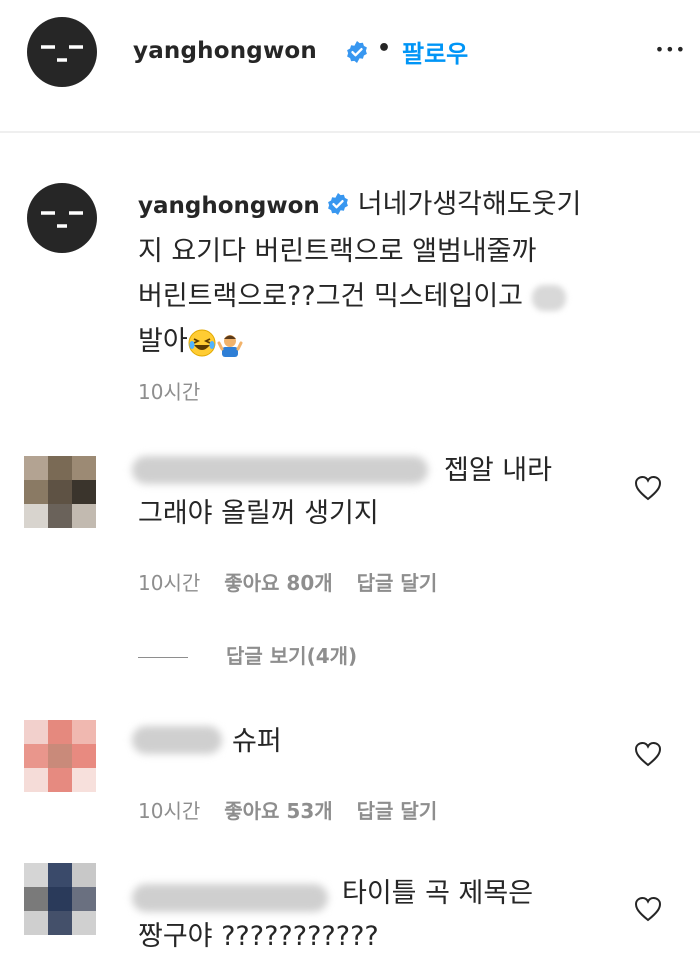 This screenshot has height=969, width=700. I want to click on comment-text-line1: 타이틀 곡 제목은, so click(438, 893).